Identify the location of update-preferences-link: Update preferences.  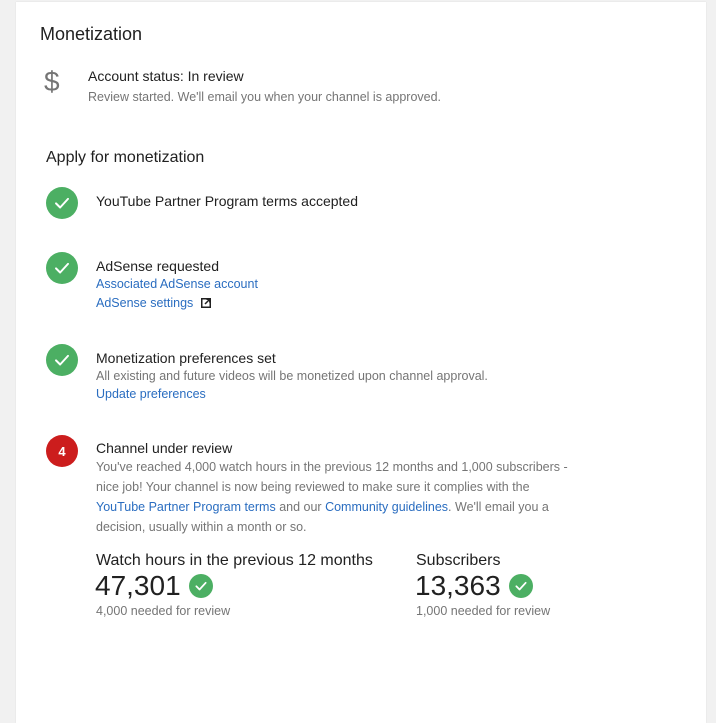
(151, 394).